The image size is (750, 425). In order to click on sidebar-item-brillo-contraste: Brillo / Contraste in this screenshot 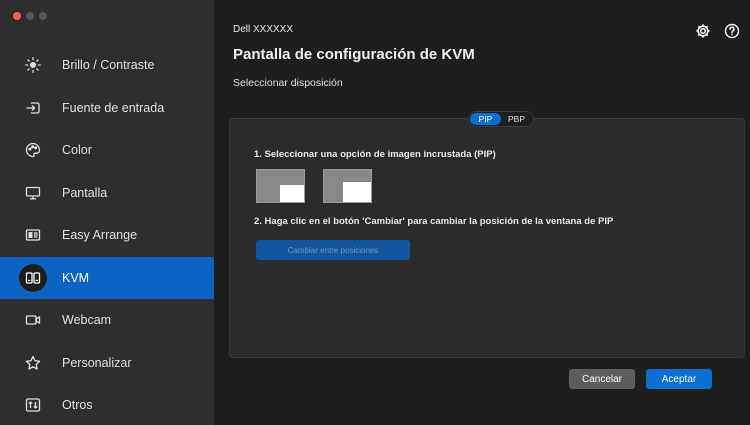, I will do `click(107, 65)`.